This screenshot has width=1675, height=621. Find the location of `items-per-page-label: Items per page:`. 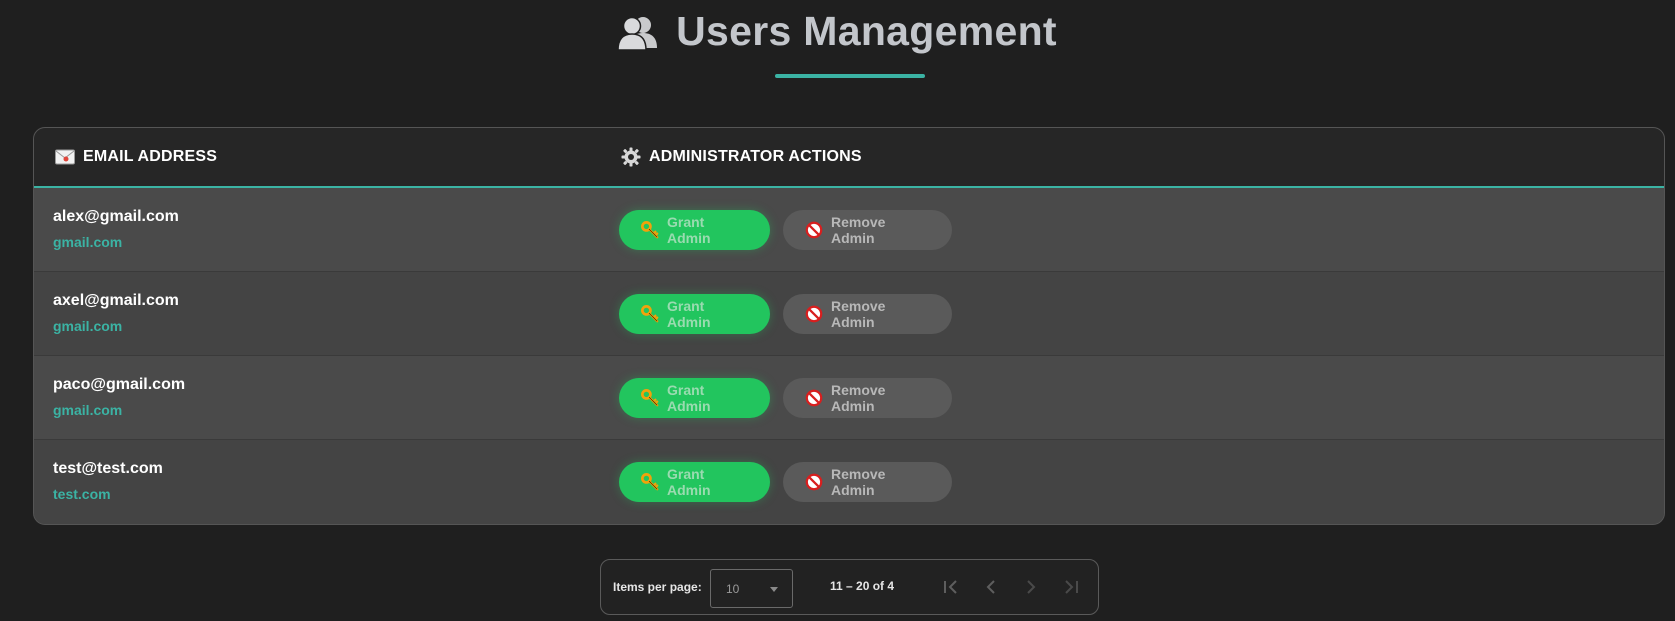

items-per-page-label: Items per page: is located at coordinates (657, 587).